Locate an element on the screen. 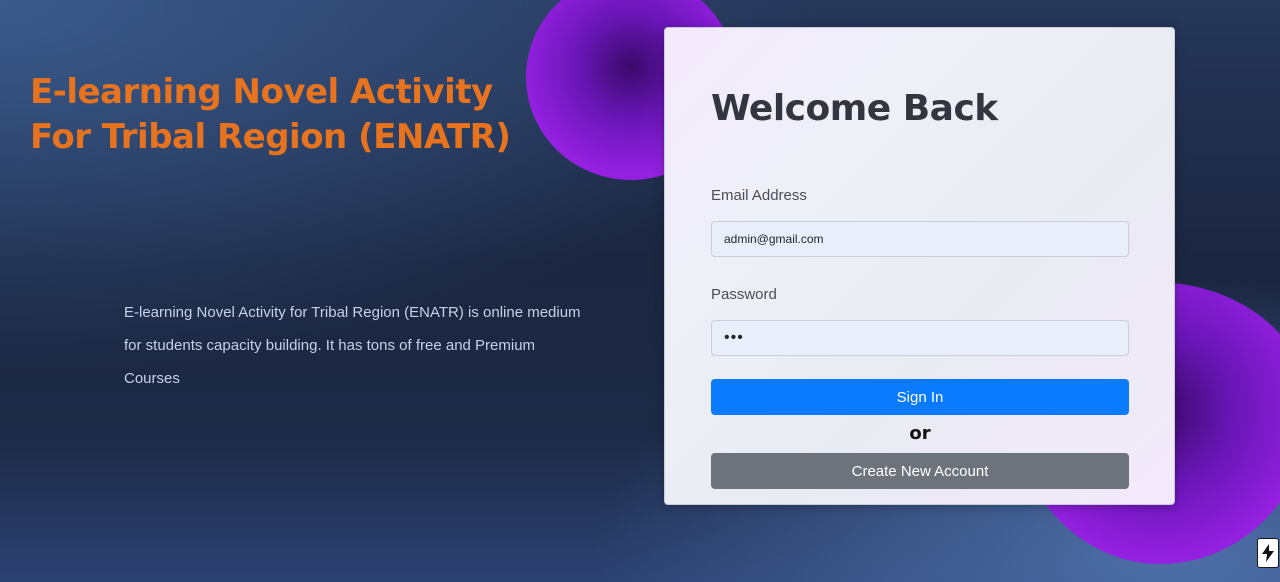 The height and width of the screenshot is (582, 1280). lightning-bolt-icon is located at coordinates (1268, 553).